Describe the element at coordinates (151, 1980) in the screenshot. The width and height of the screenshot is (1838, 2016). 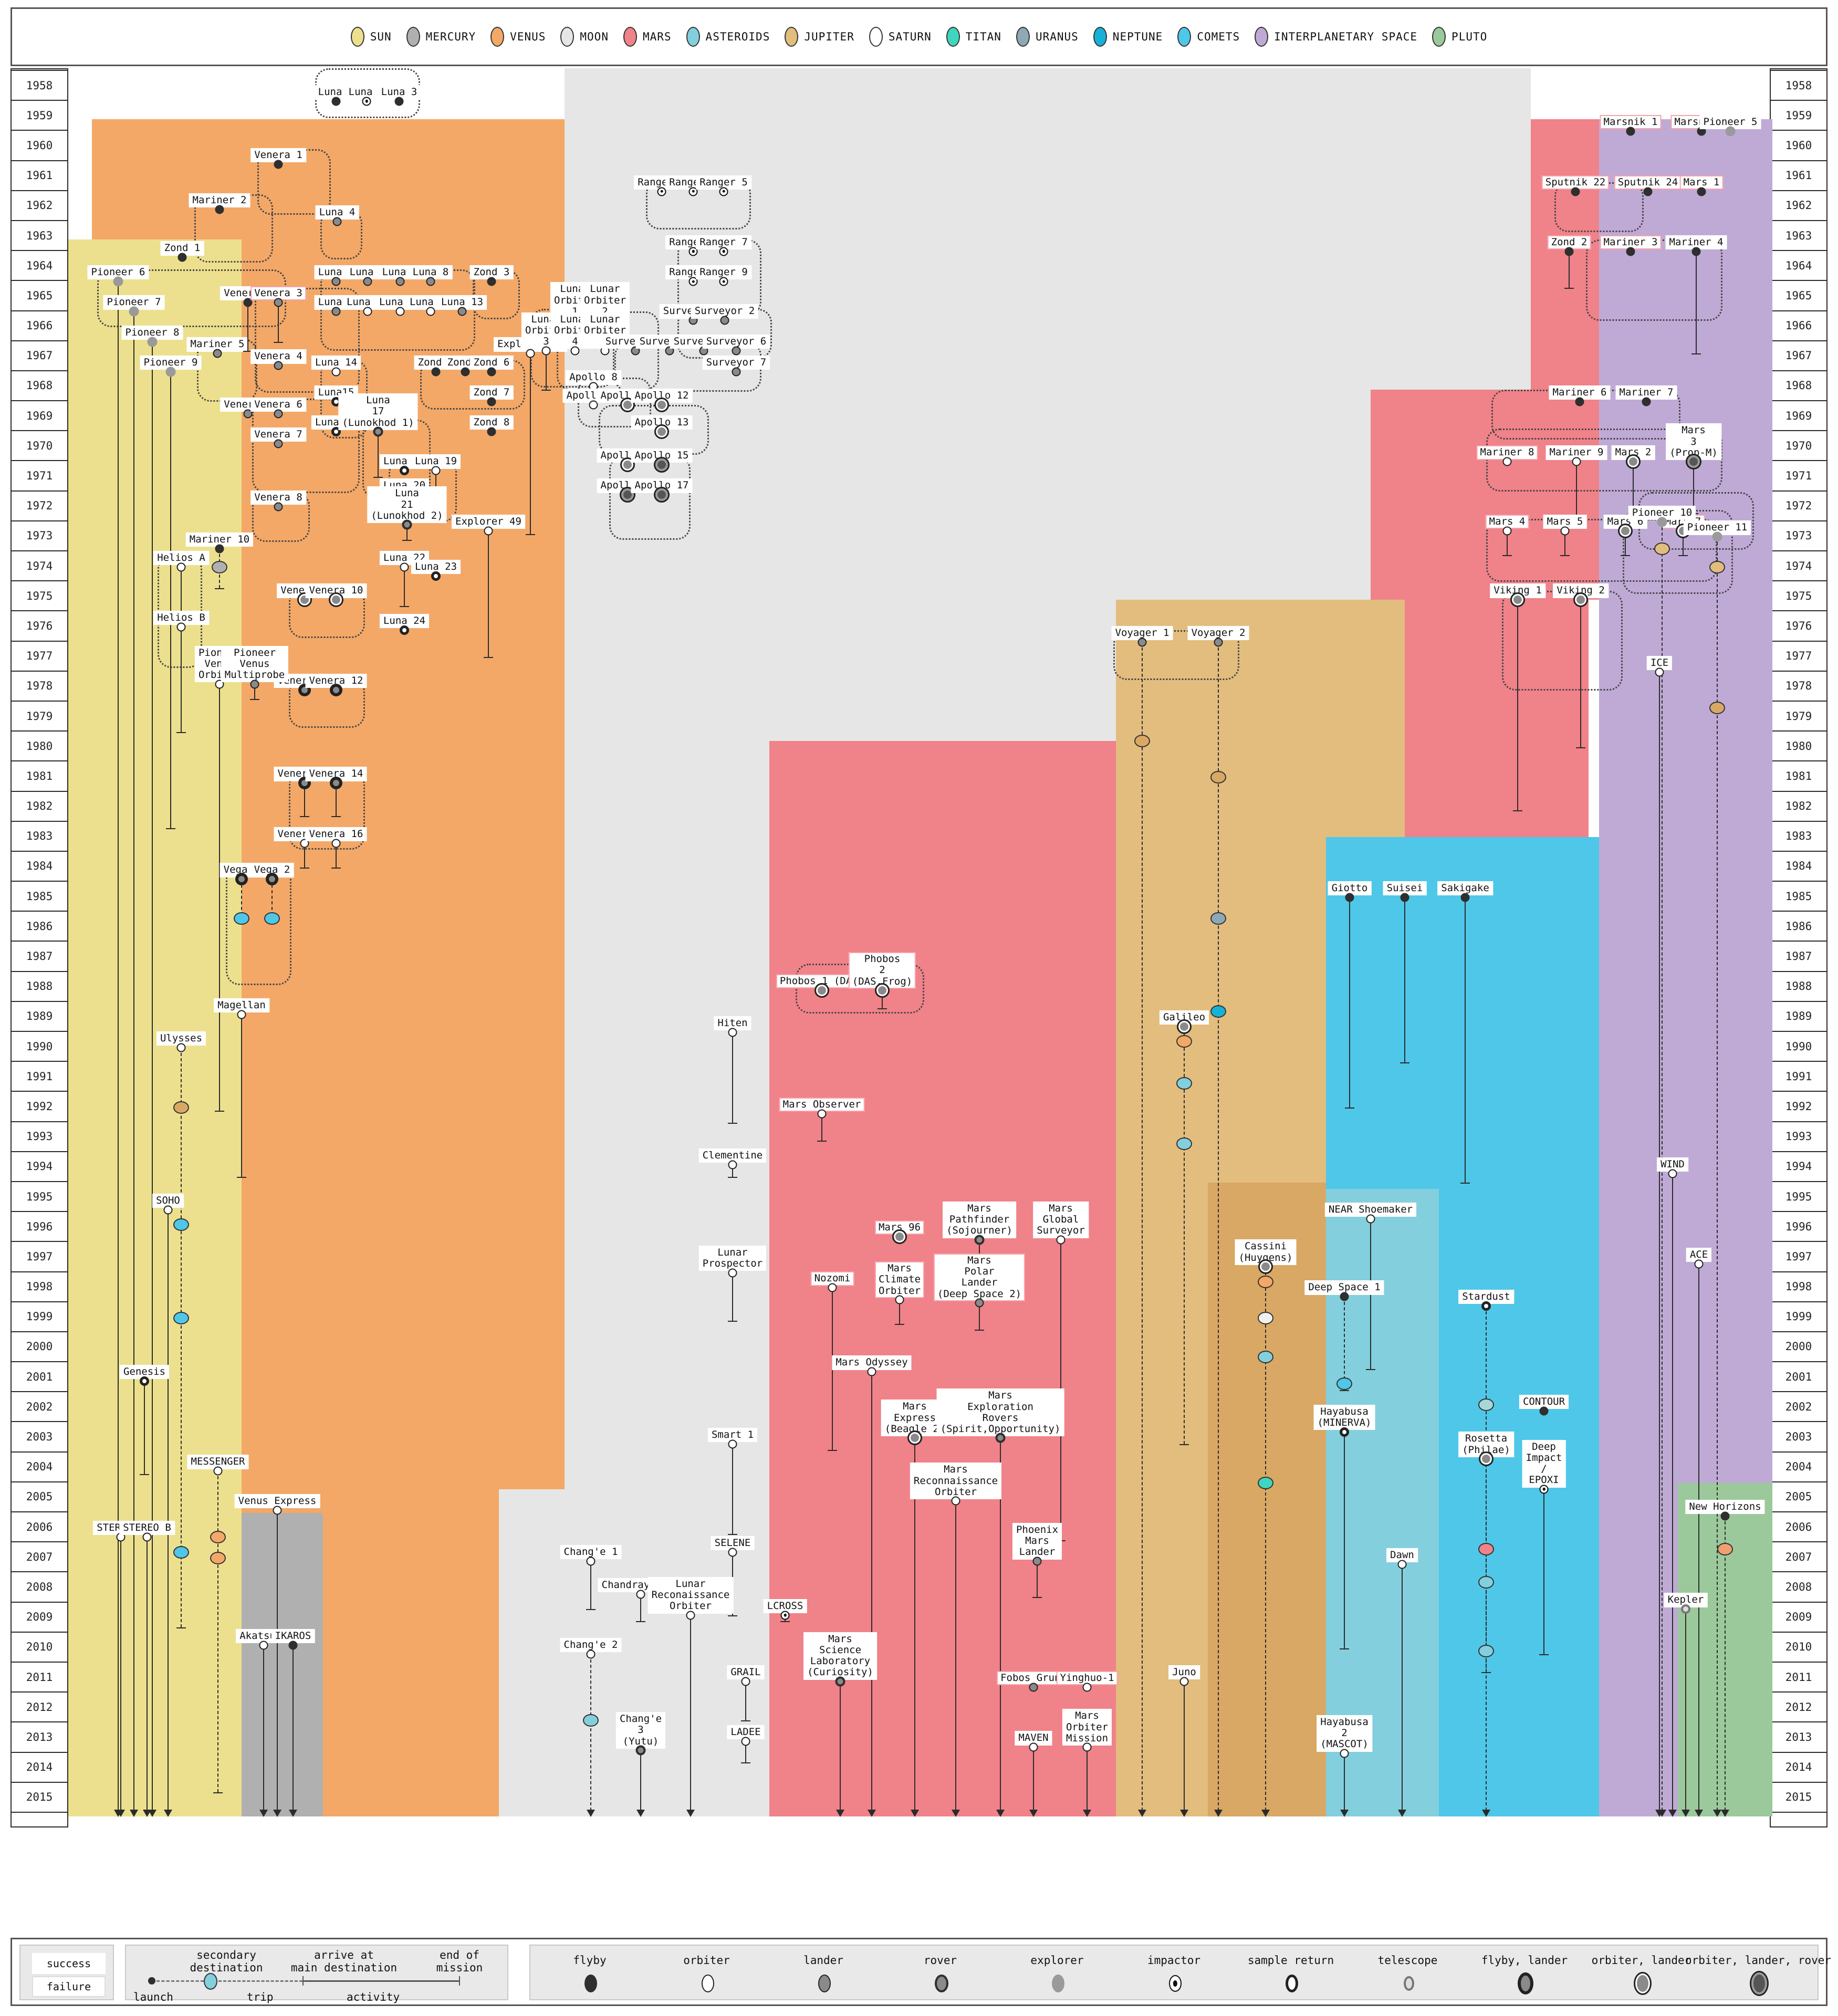
I see `legend-launch-dot` at that location.